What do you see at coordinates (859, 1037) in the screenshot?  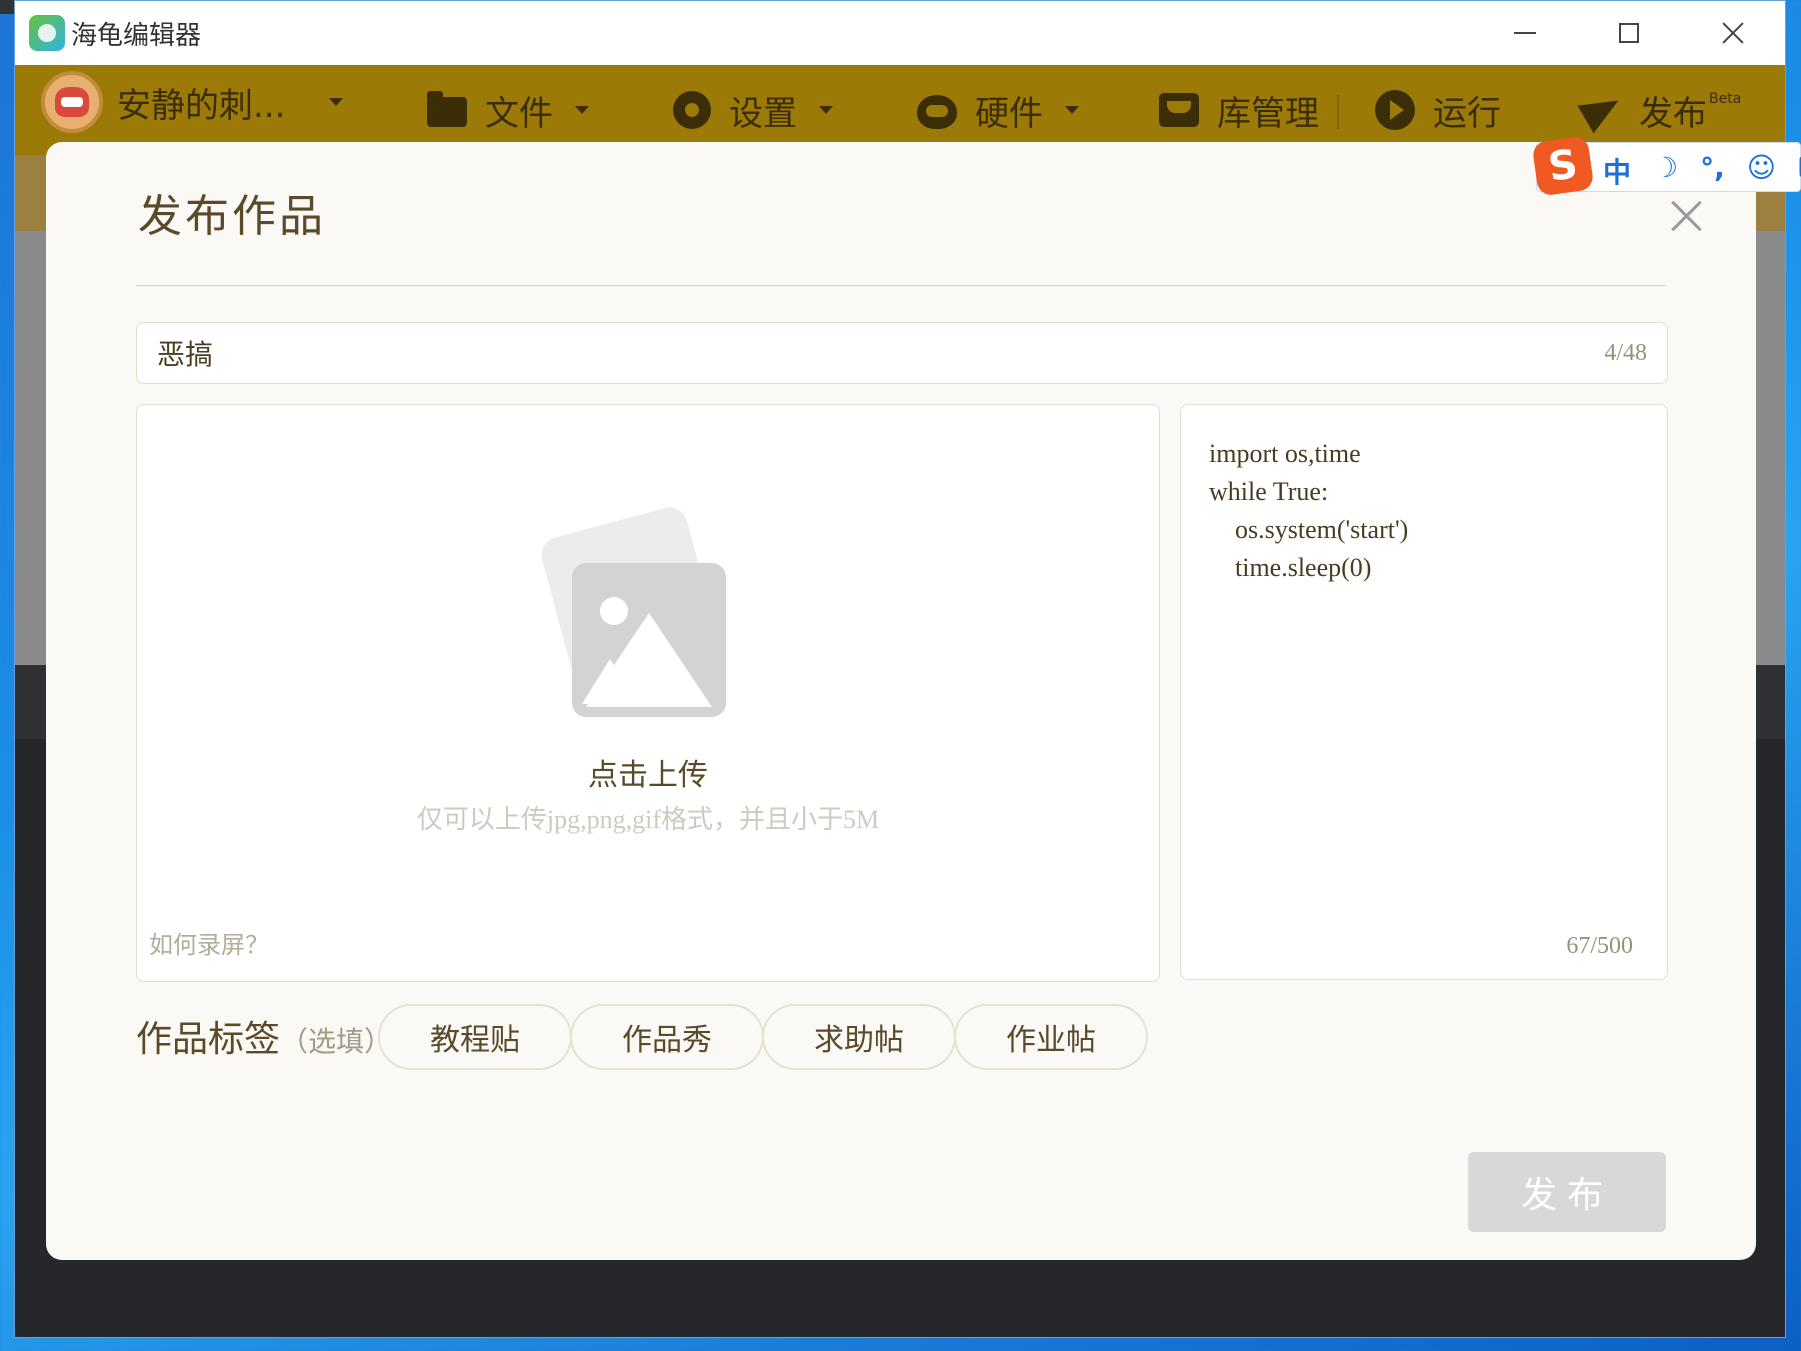 I see `tag-help: 求助帖` at bounding box center [859, 1037].